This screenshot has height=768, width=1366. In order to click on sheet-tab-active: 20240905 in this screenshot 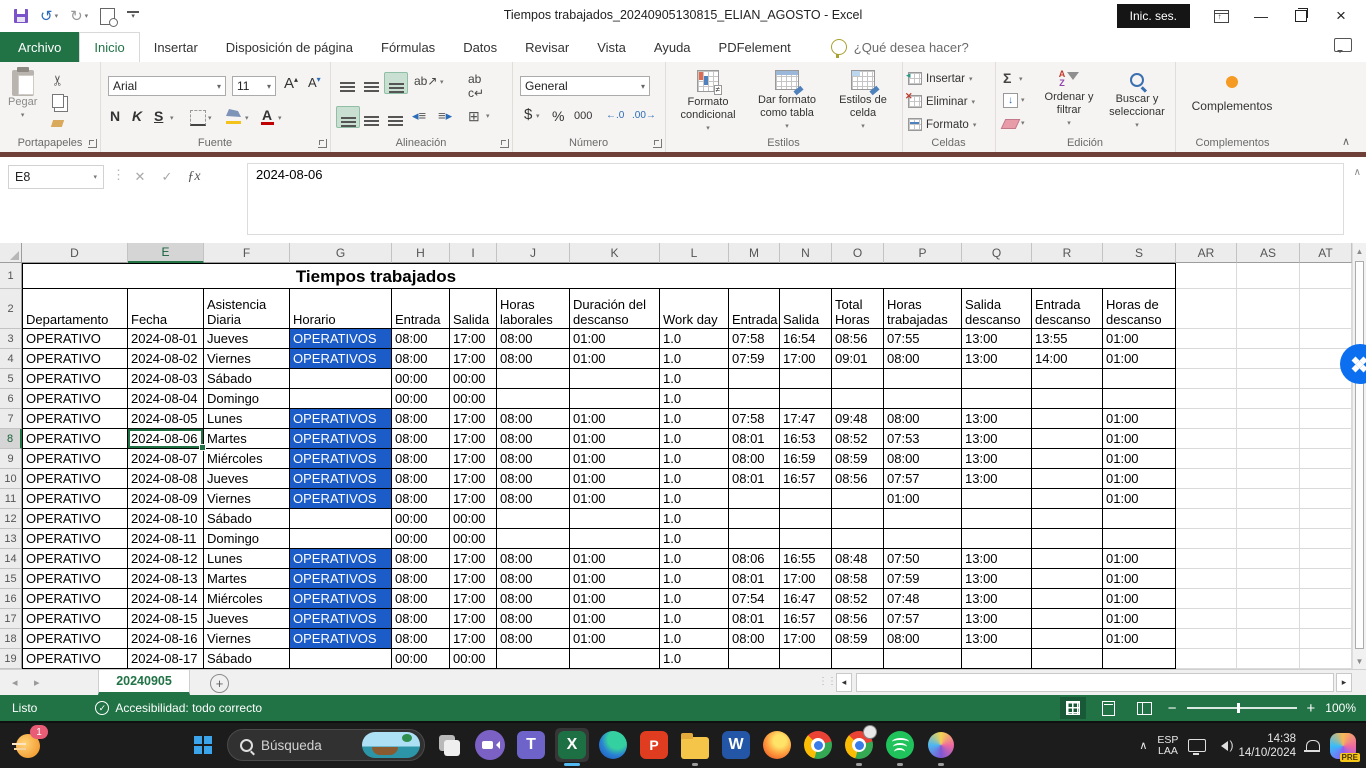, I will do `click(144, 682)`.